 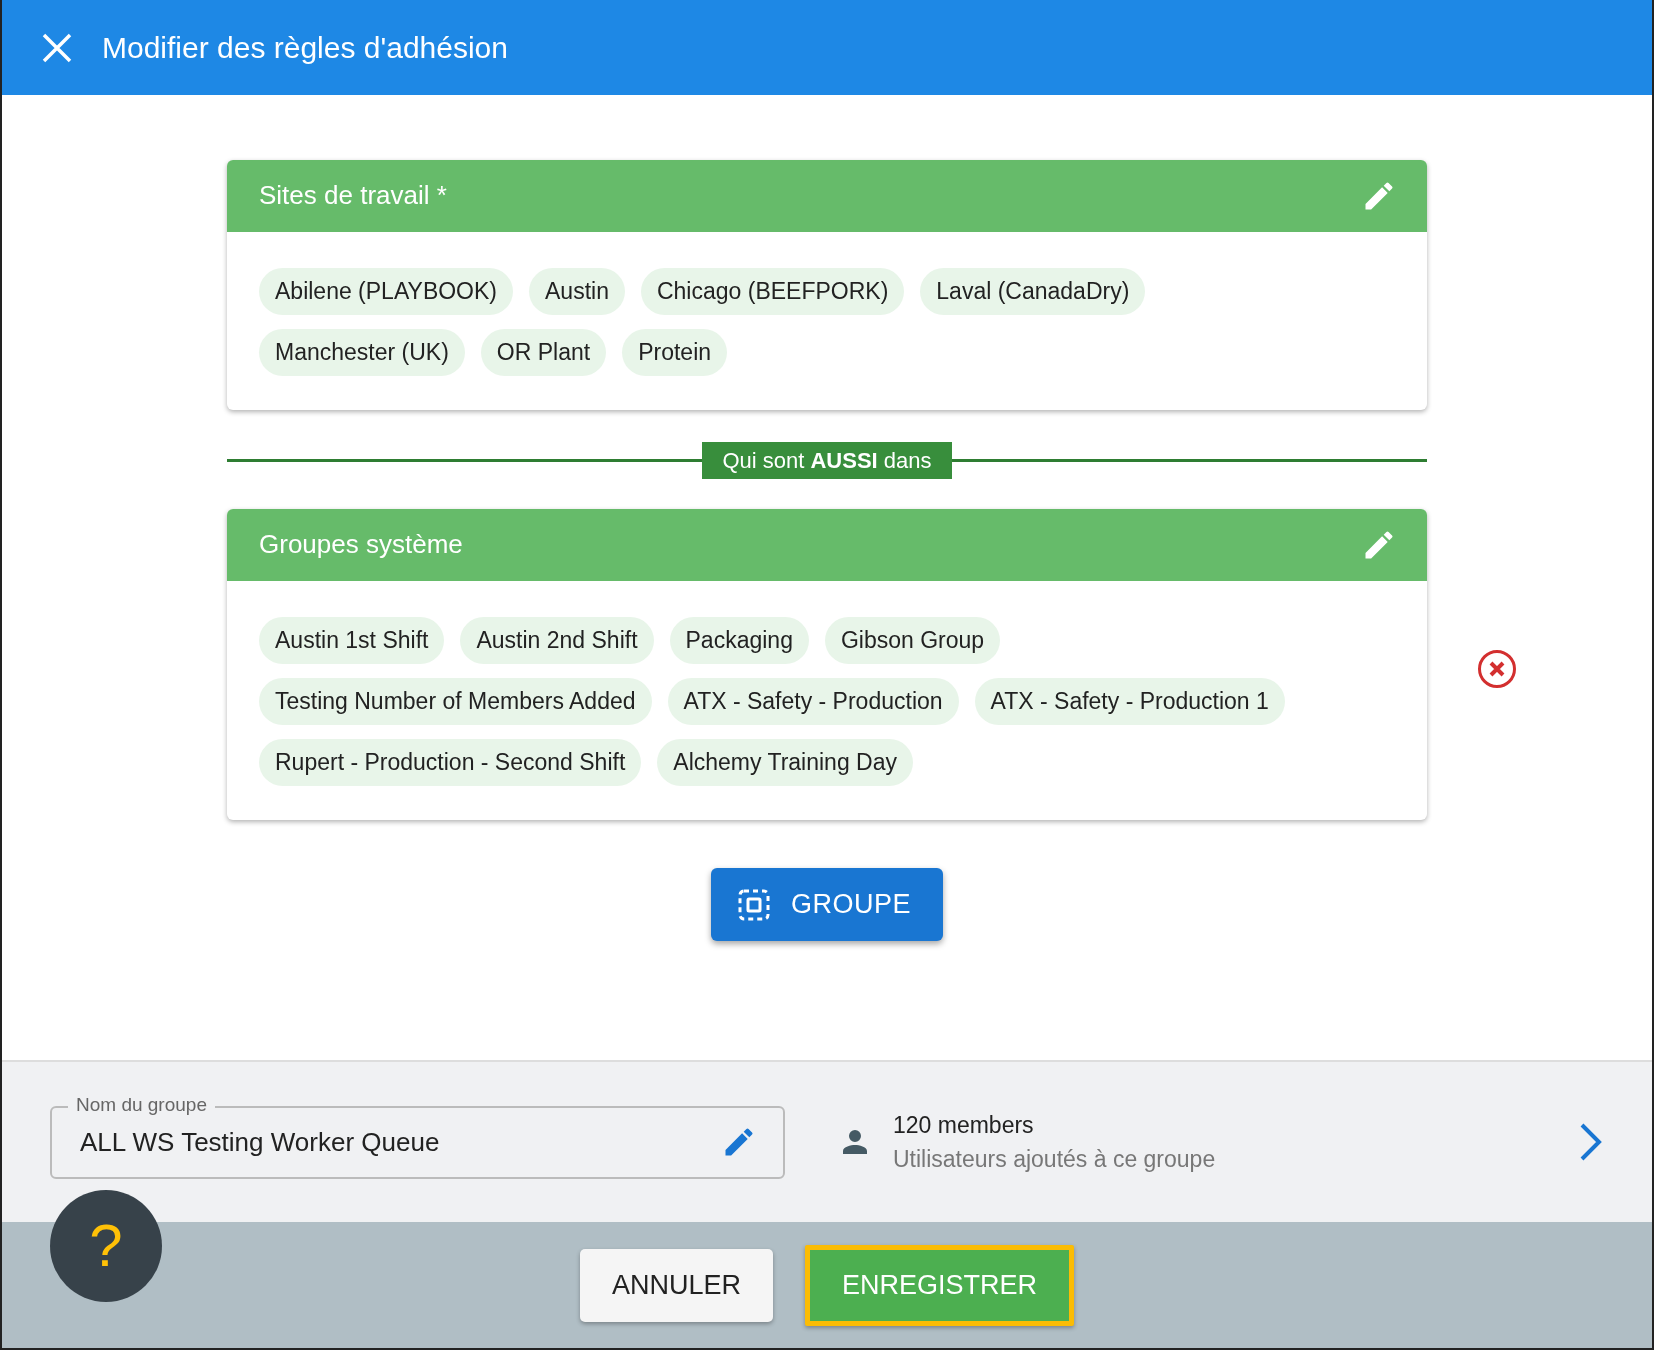 What do you see at coordinates (1054, 1159) in the screenshot?
I see `member-subtitle: Utilisateurs ajoutés à ce groupe` at bounding box center [1054, 1159].